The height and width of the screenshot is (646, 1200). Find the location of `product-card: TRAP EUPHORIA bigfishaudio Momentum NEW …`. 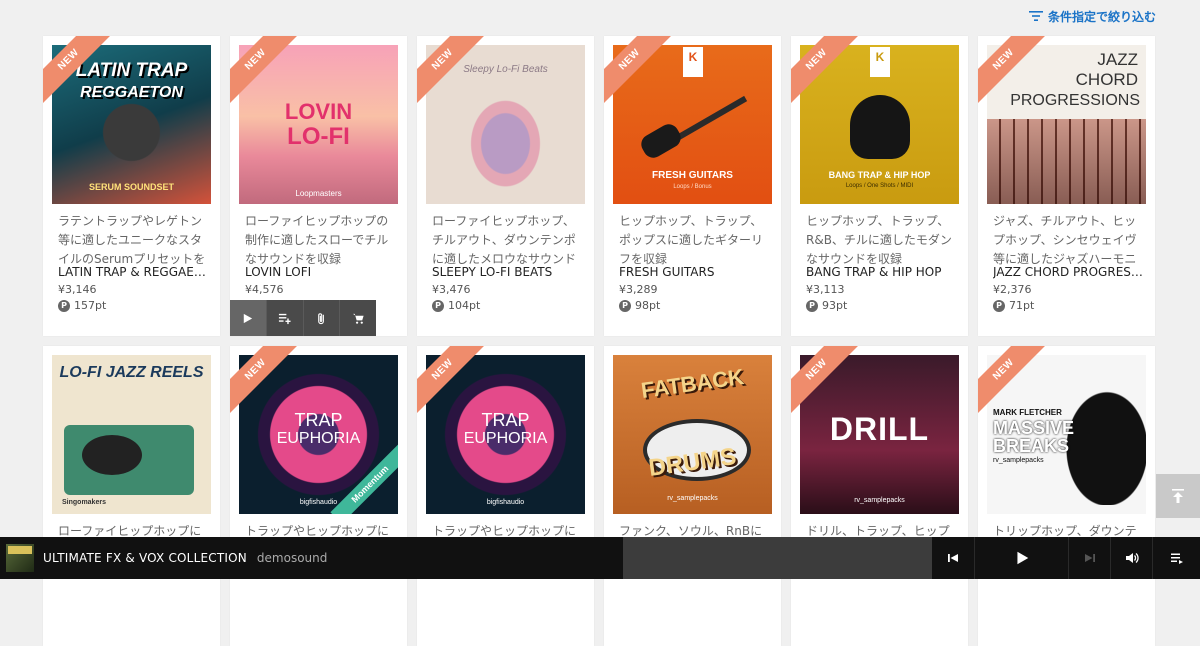

product-card: TRAP EUPHORIA bigfishaudio Momentum NEW … is located at coordinates (318, 496).